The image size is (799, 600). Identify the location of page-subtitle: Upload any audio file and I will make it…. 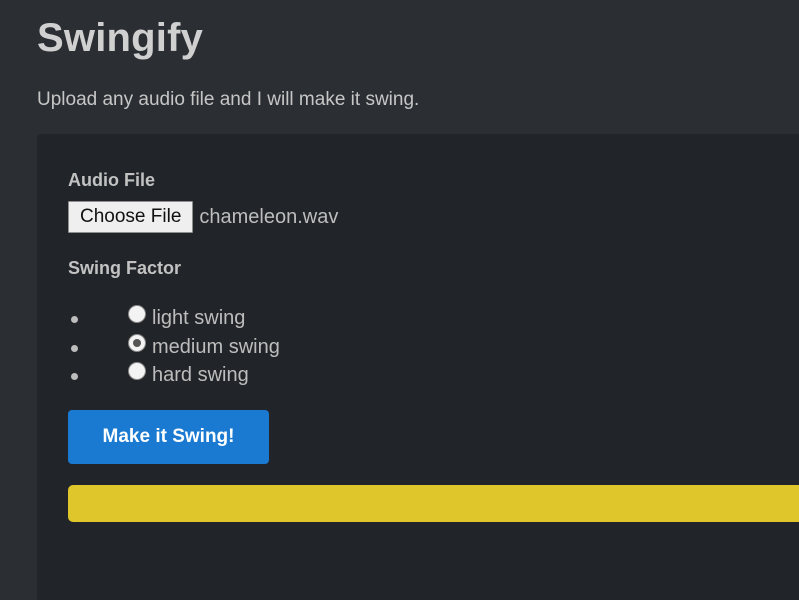
(228, 99).